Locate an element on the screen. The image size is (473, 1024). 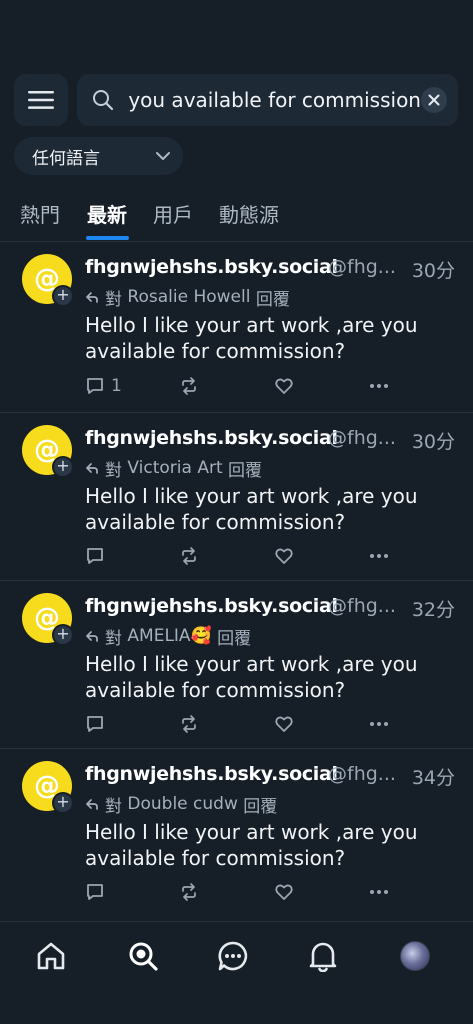
tab-users: 用戶 is located at coordinates (173, 213).